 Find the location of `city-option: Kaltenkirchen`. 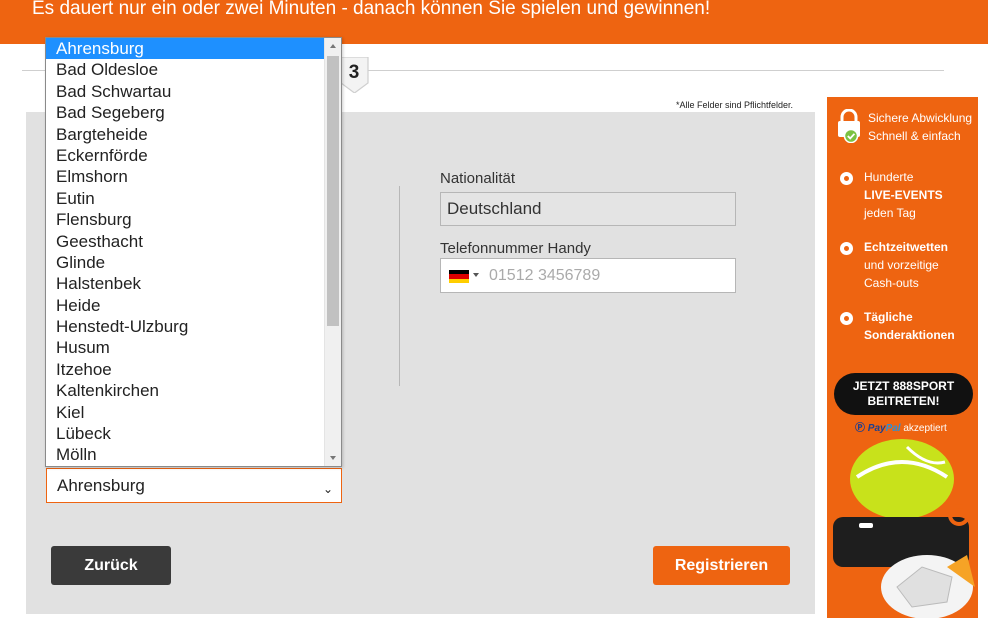

city-option: Kaltenkirchen is located at coordinates (185, 390).